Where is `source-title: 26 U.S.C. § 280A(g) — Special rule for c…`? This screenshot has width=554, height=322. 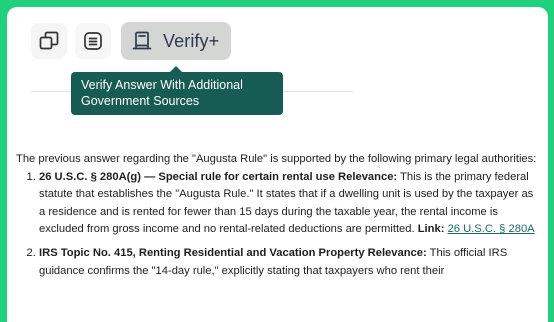 source-title: 26 U.S.C. § 280A(g) — Special rule for c… is located at coordinates (218, 176).